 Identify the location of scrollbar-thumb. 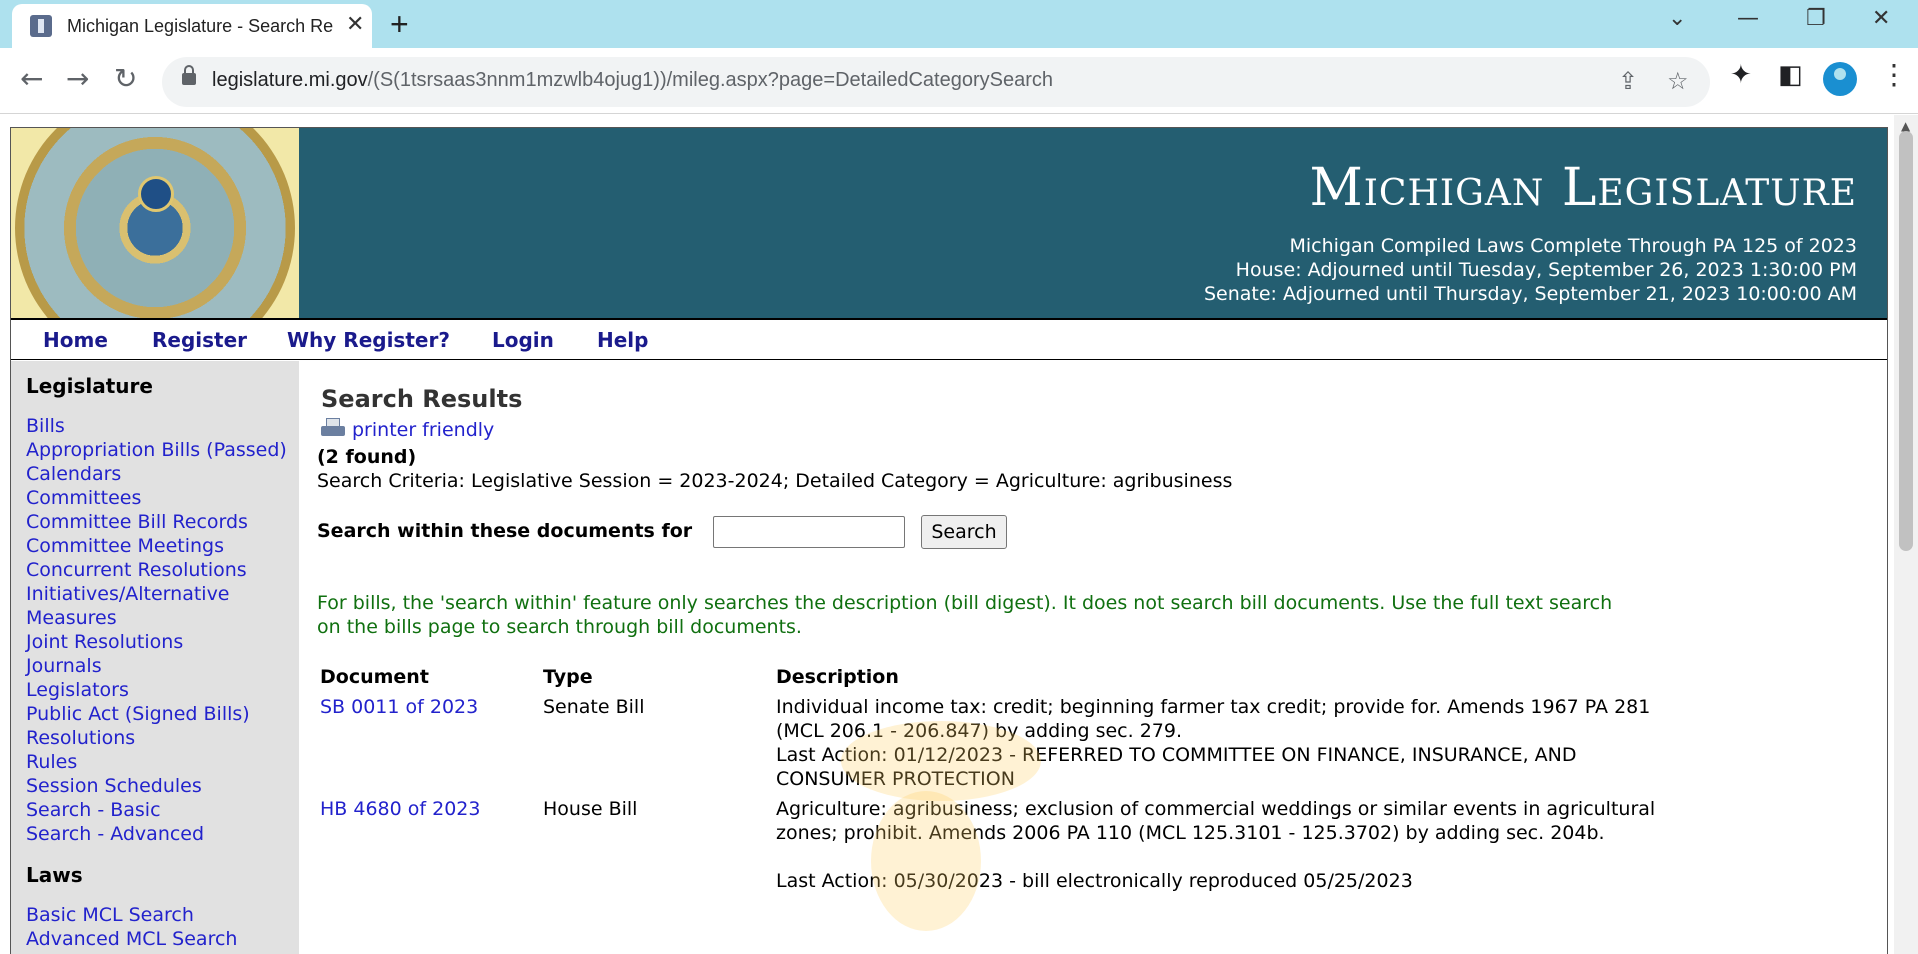
(1906, 341).